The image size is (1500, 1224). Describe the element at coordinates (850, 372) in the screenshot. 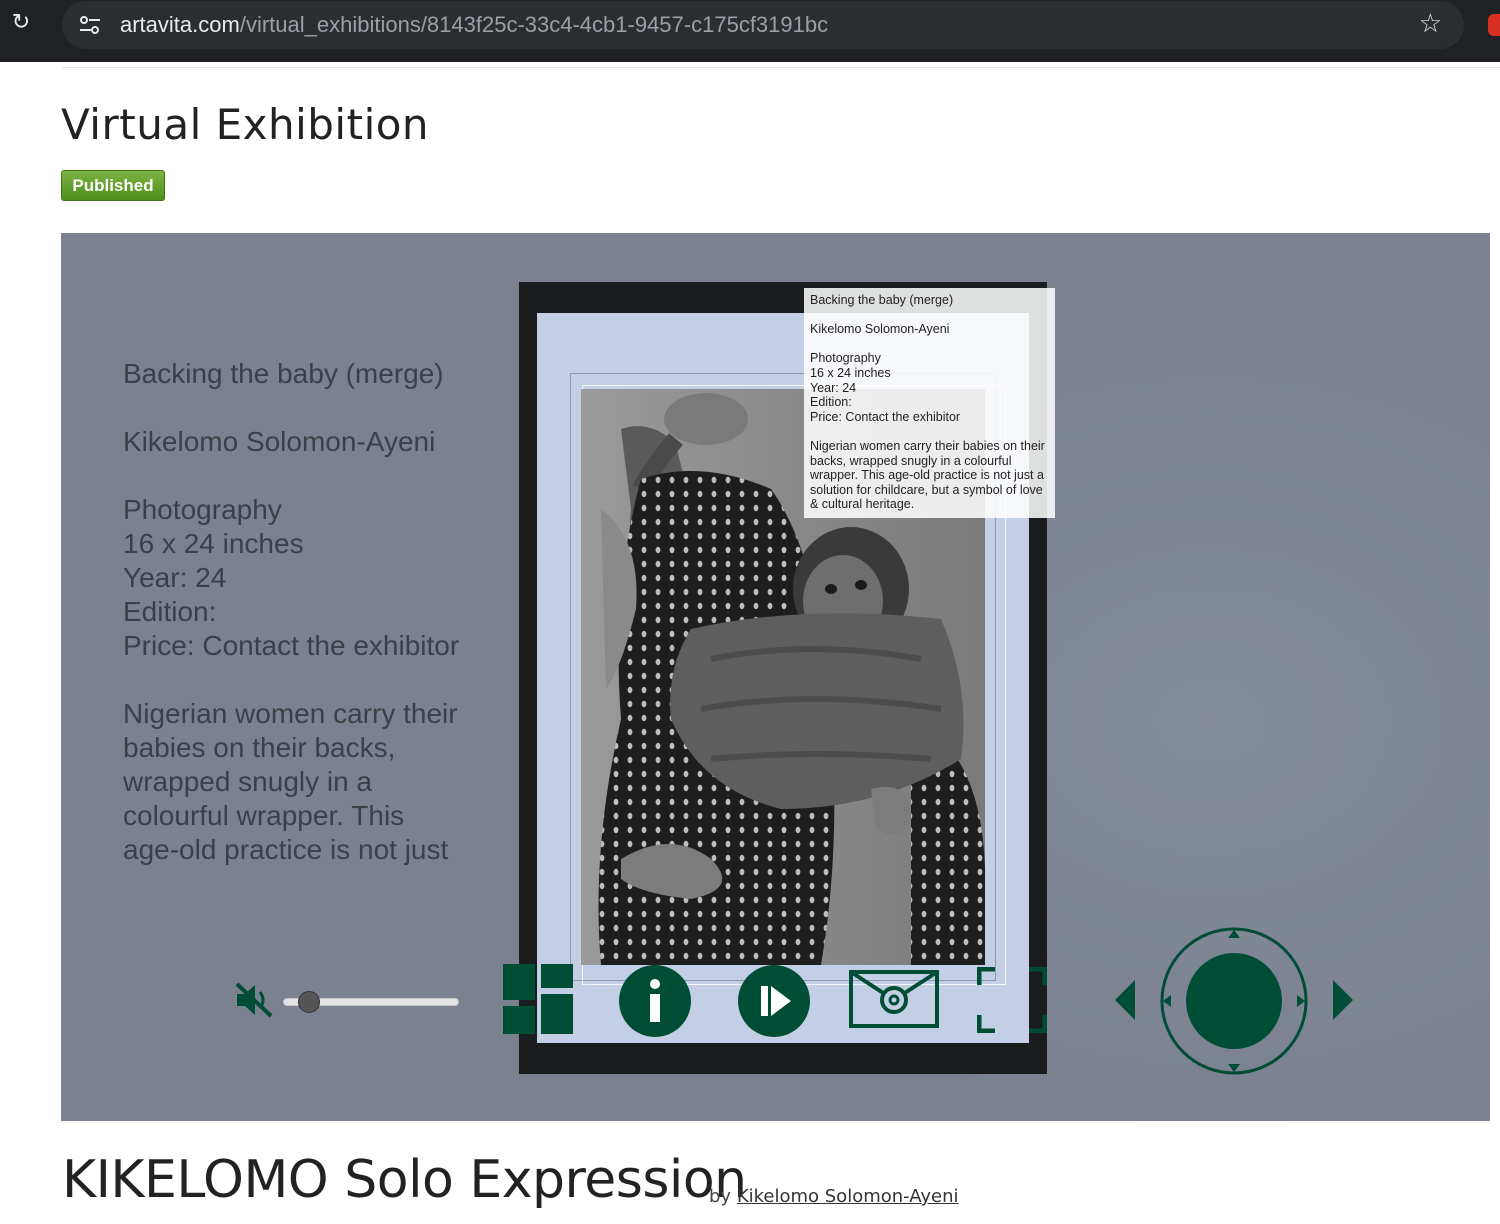

I see `tooltip-size: 16 x 24 inches` at that location.